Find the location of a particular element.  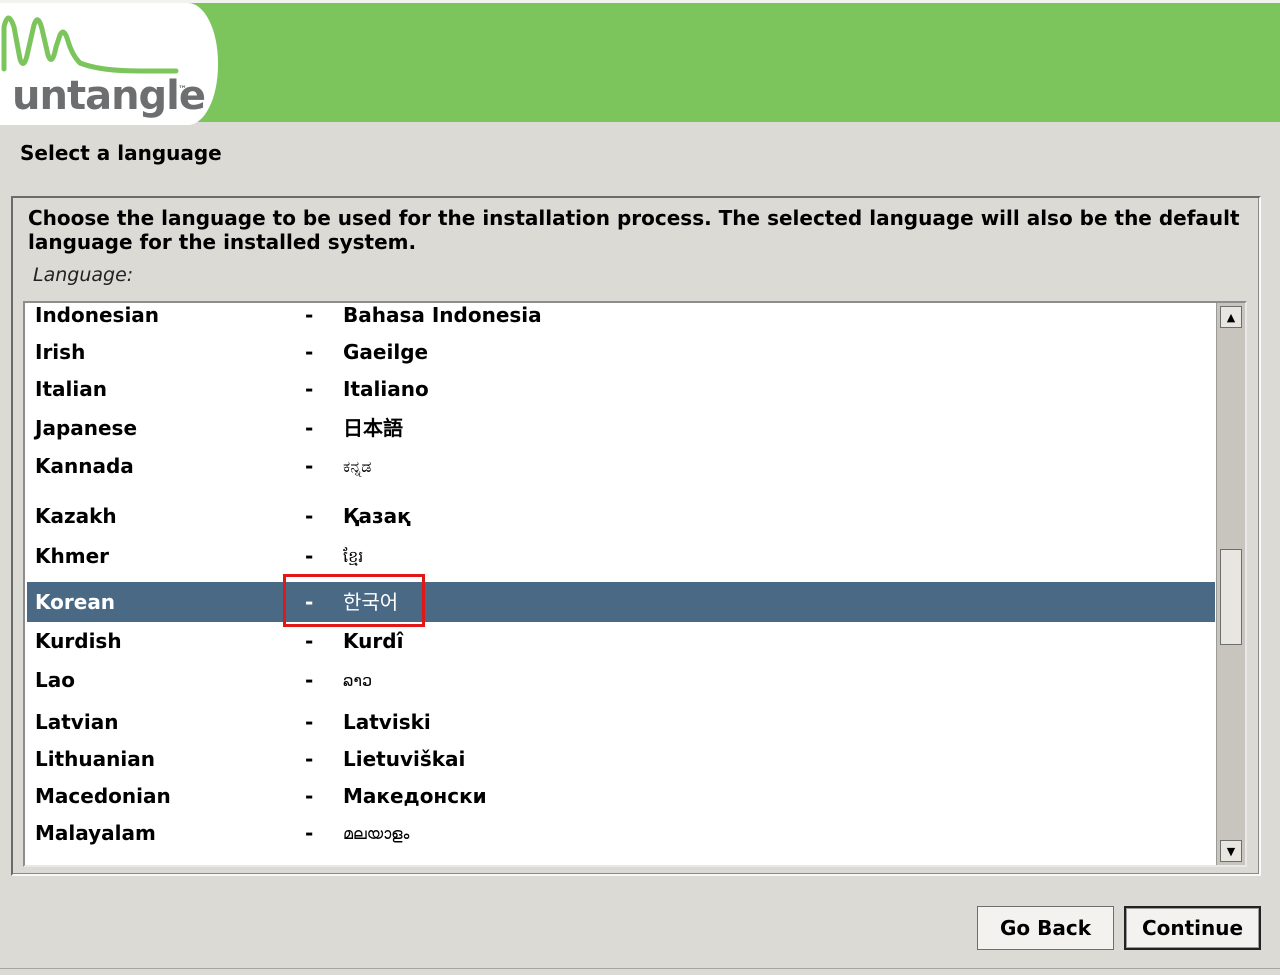

list-item-kurdish: Kurdish - Kurdî is located at coordinates (621, 641).